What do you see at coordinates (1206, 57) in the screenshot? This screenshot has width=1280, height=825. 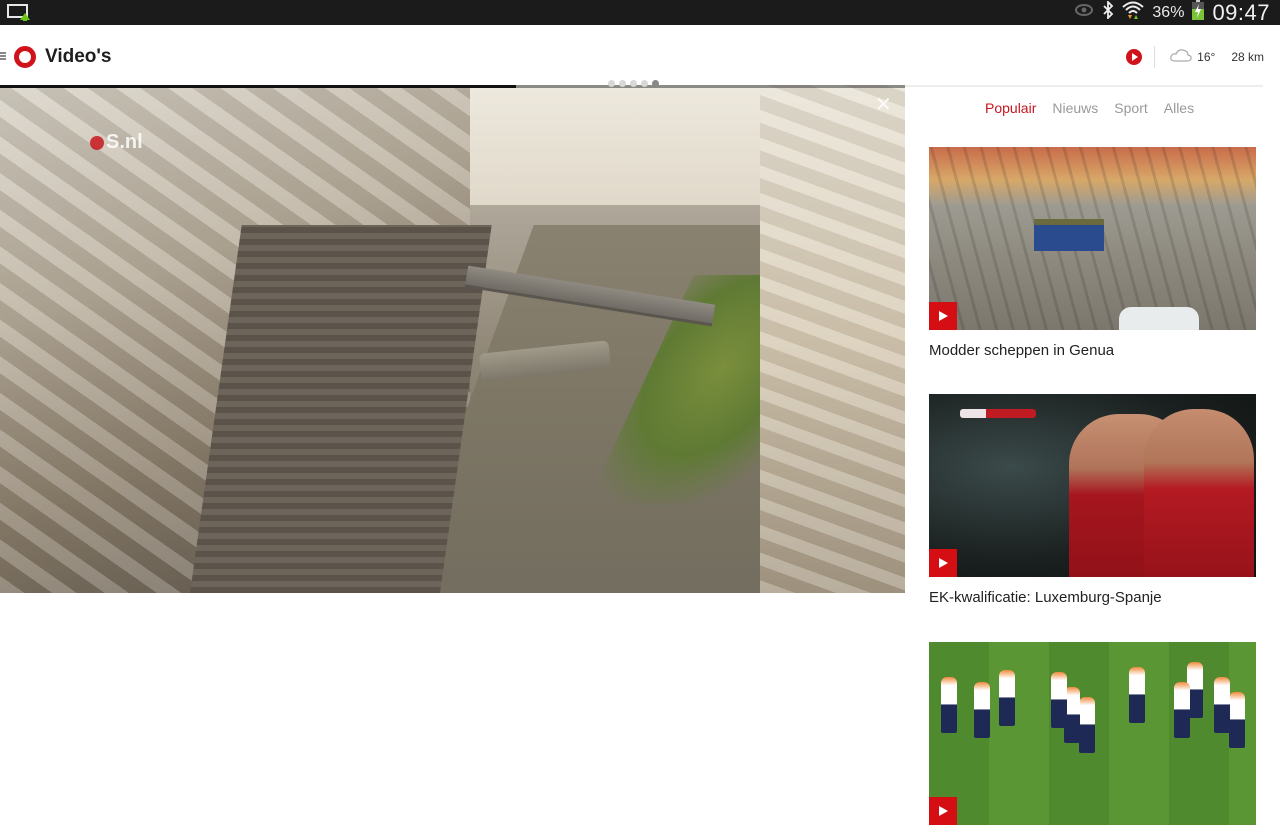 I see `temperature: 16°` at bounding box center [1206, 57].